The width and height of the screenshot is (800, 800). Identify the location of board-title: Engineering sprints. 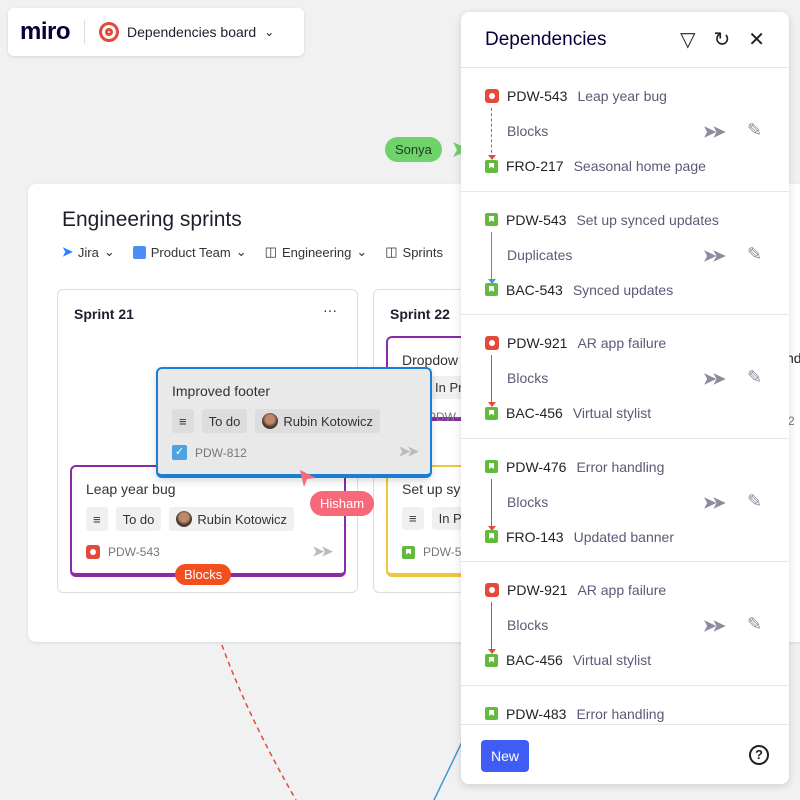
(152, 219).